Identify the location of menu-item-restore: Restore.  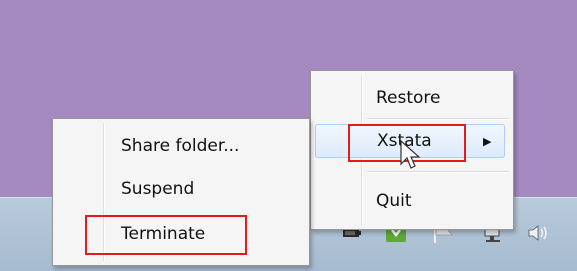
(412, 98).